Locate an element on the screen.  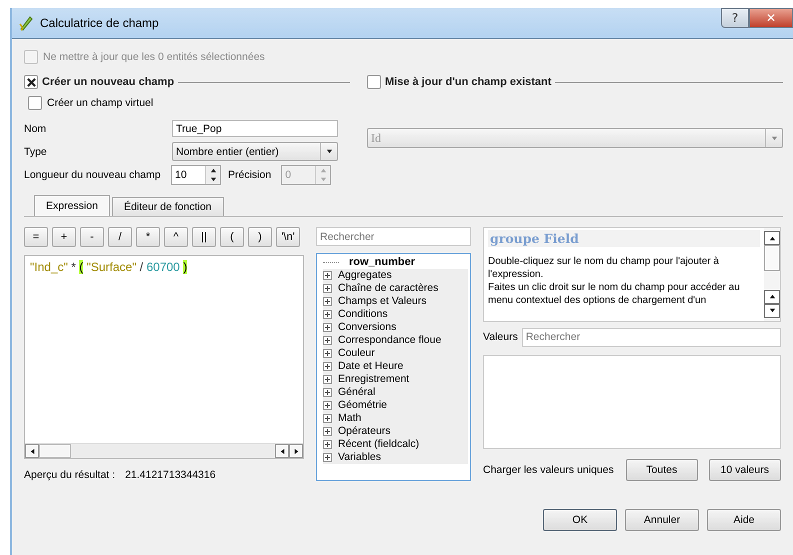
tree-item: row_number is located at coordinates (382, 262).